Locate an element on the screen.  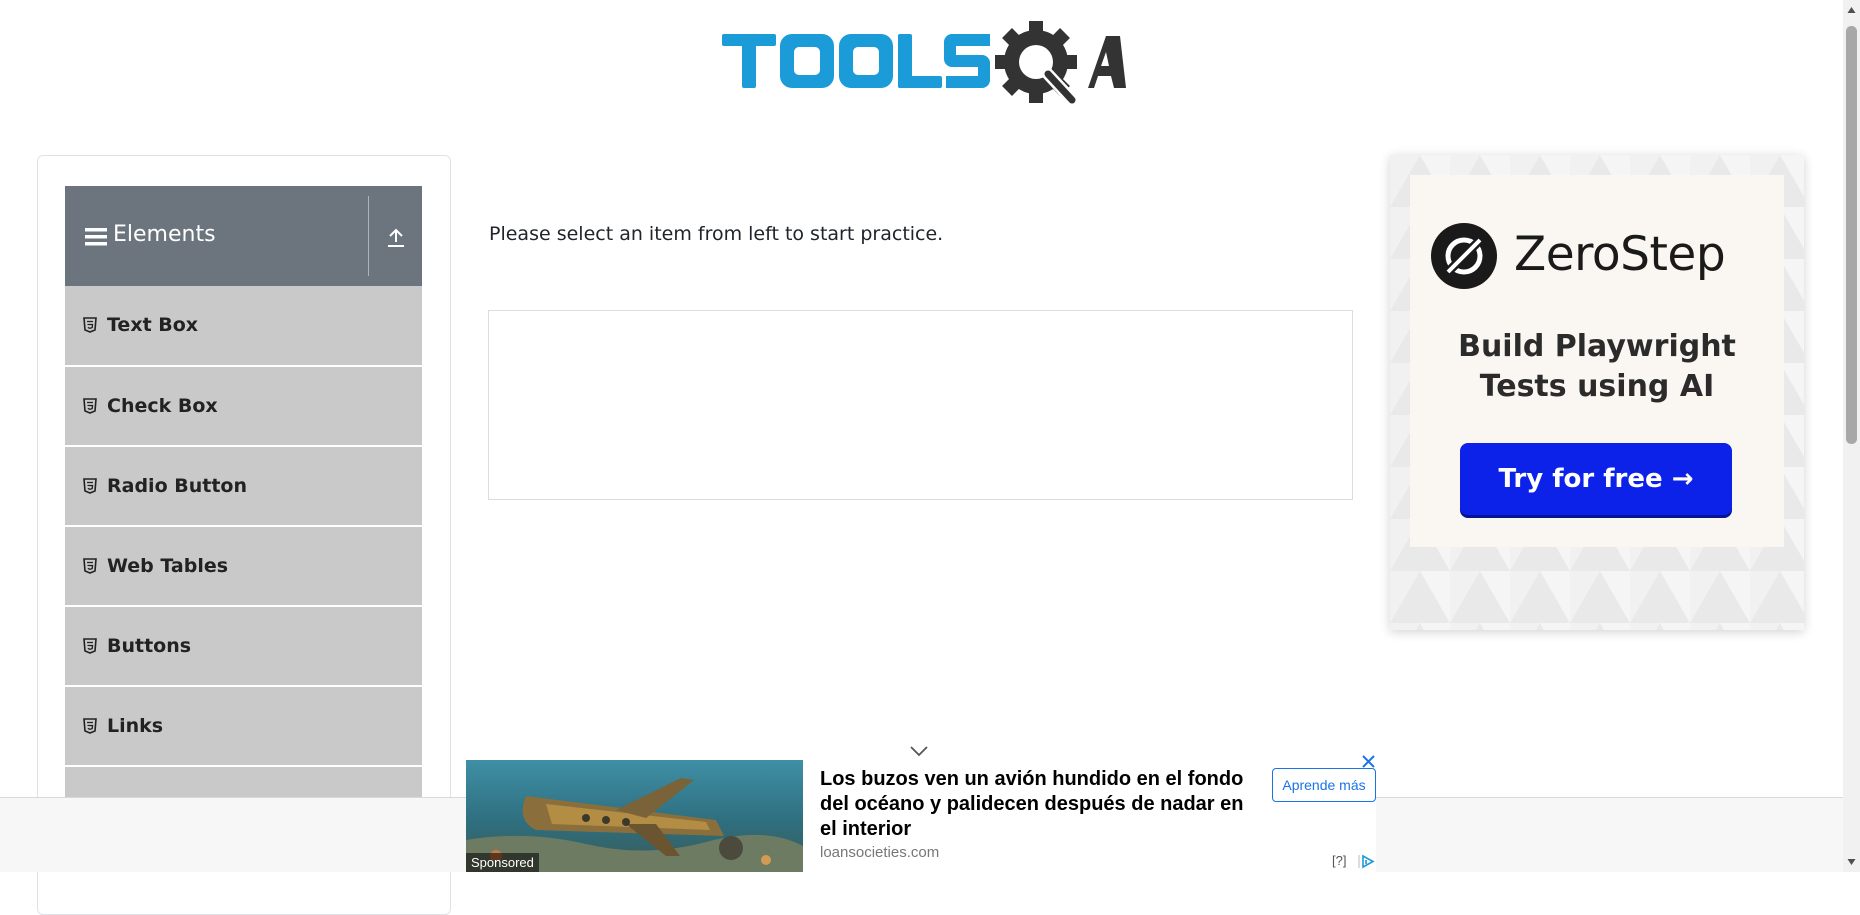
scroll-up-arrow-icon is located at coordinates (1851, 10).